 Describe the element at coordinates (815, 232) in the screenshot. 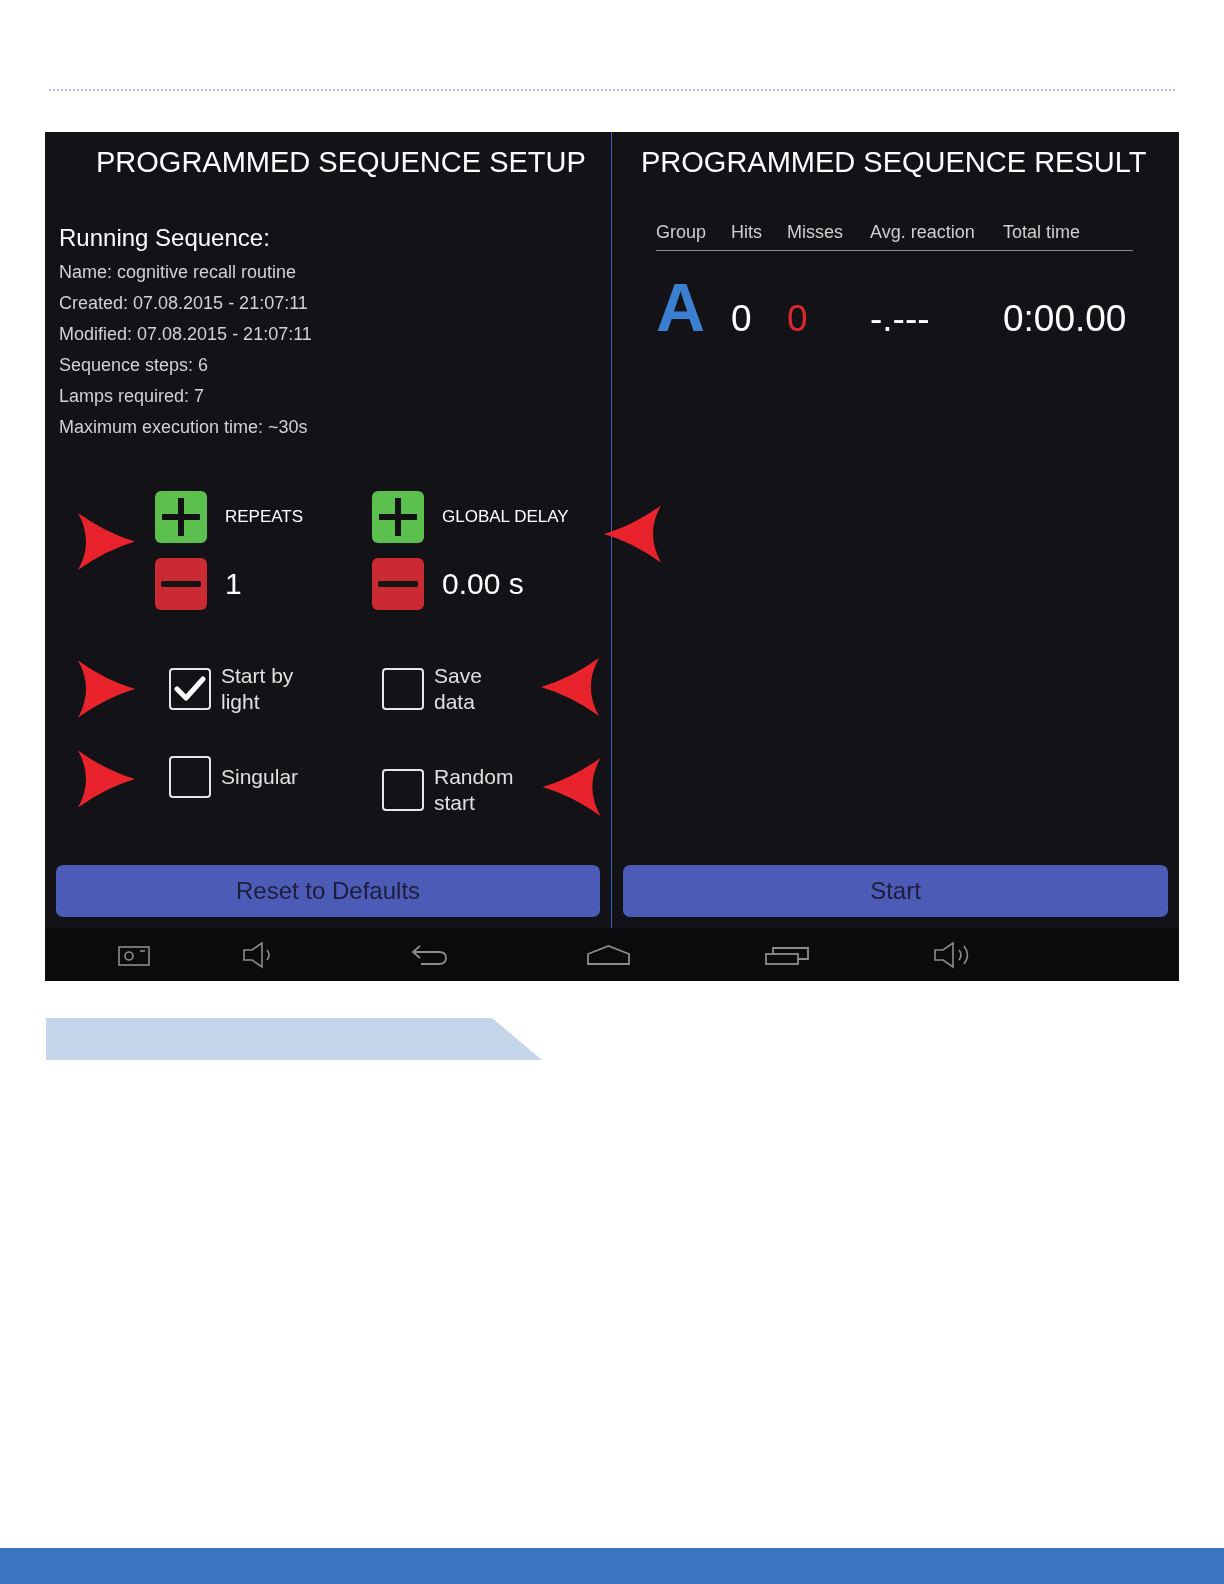

I see `column-header: Misses` at that location.